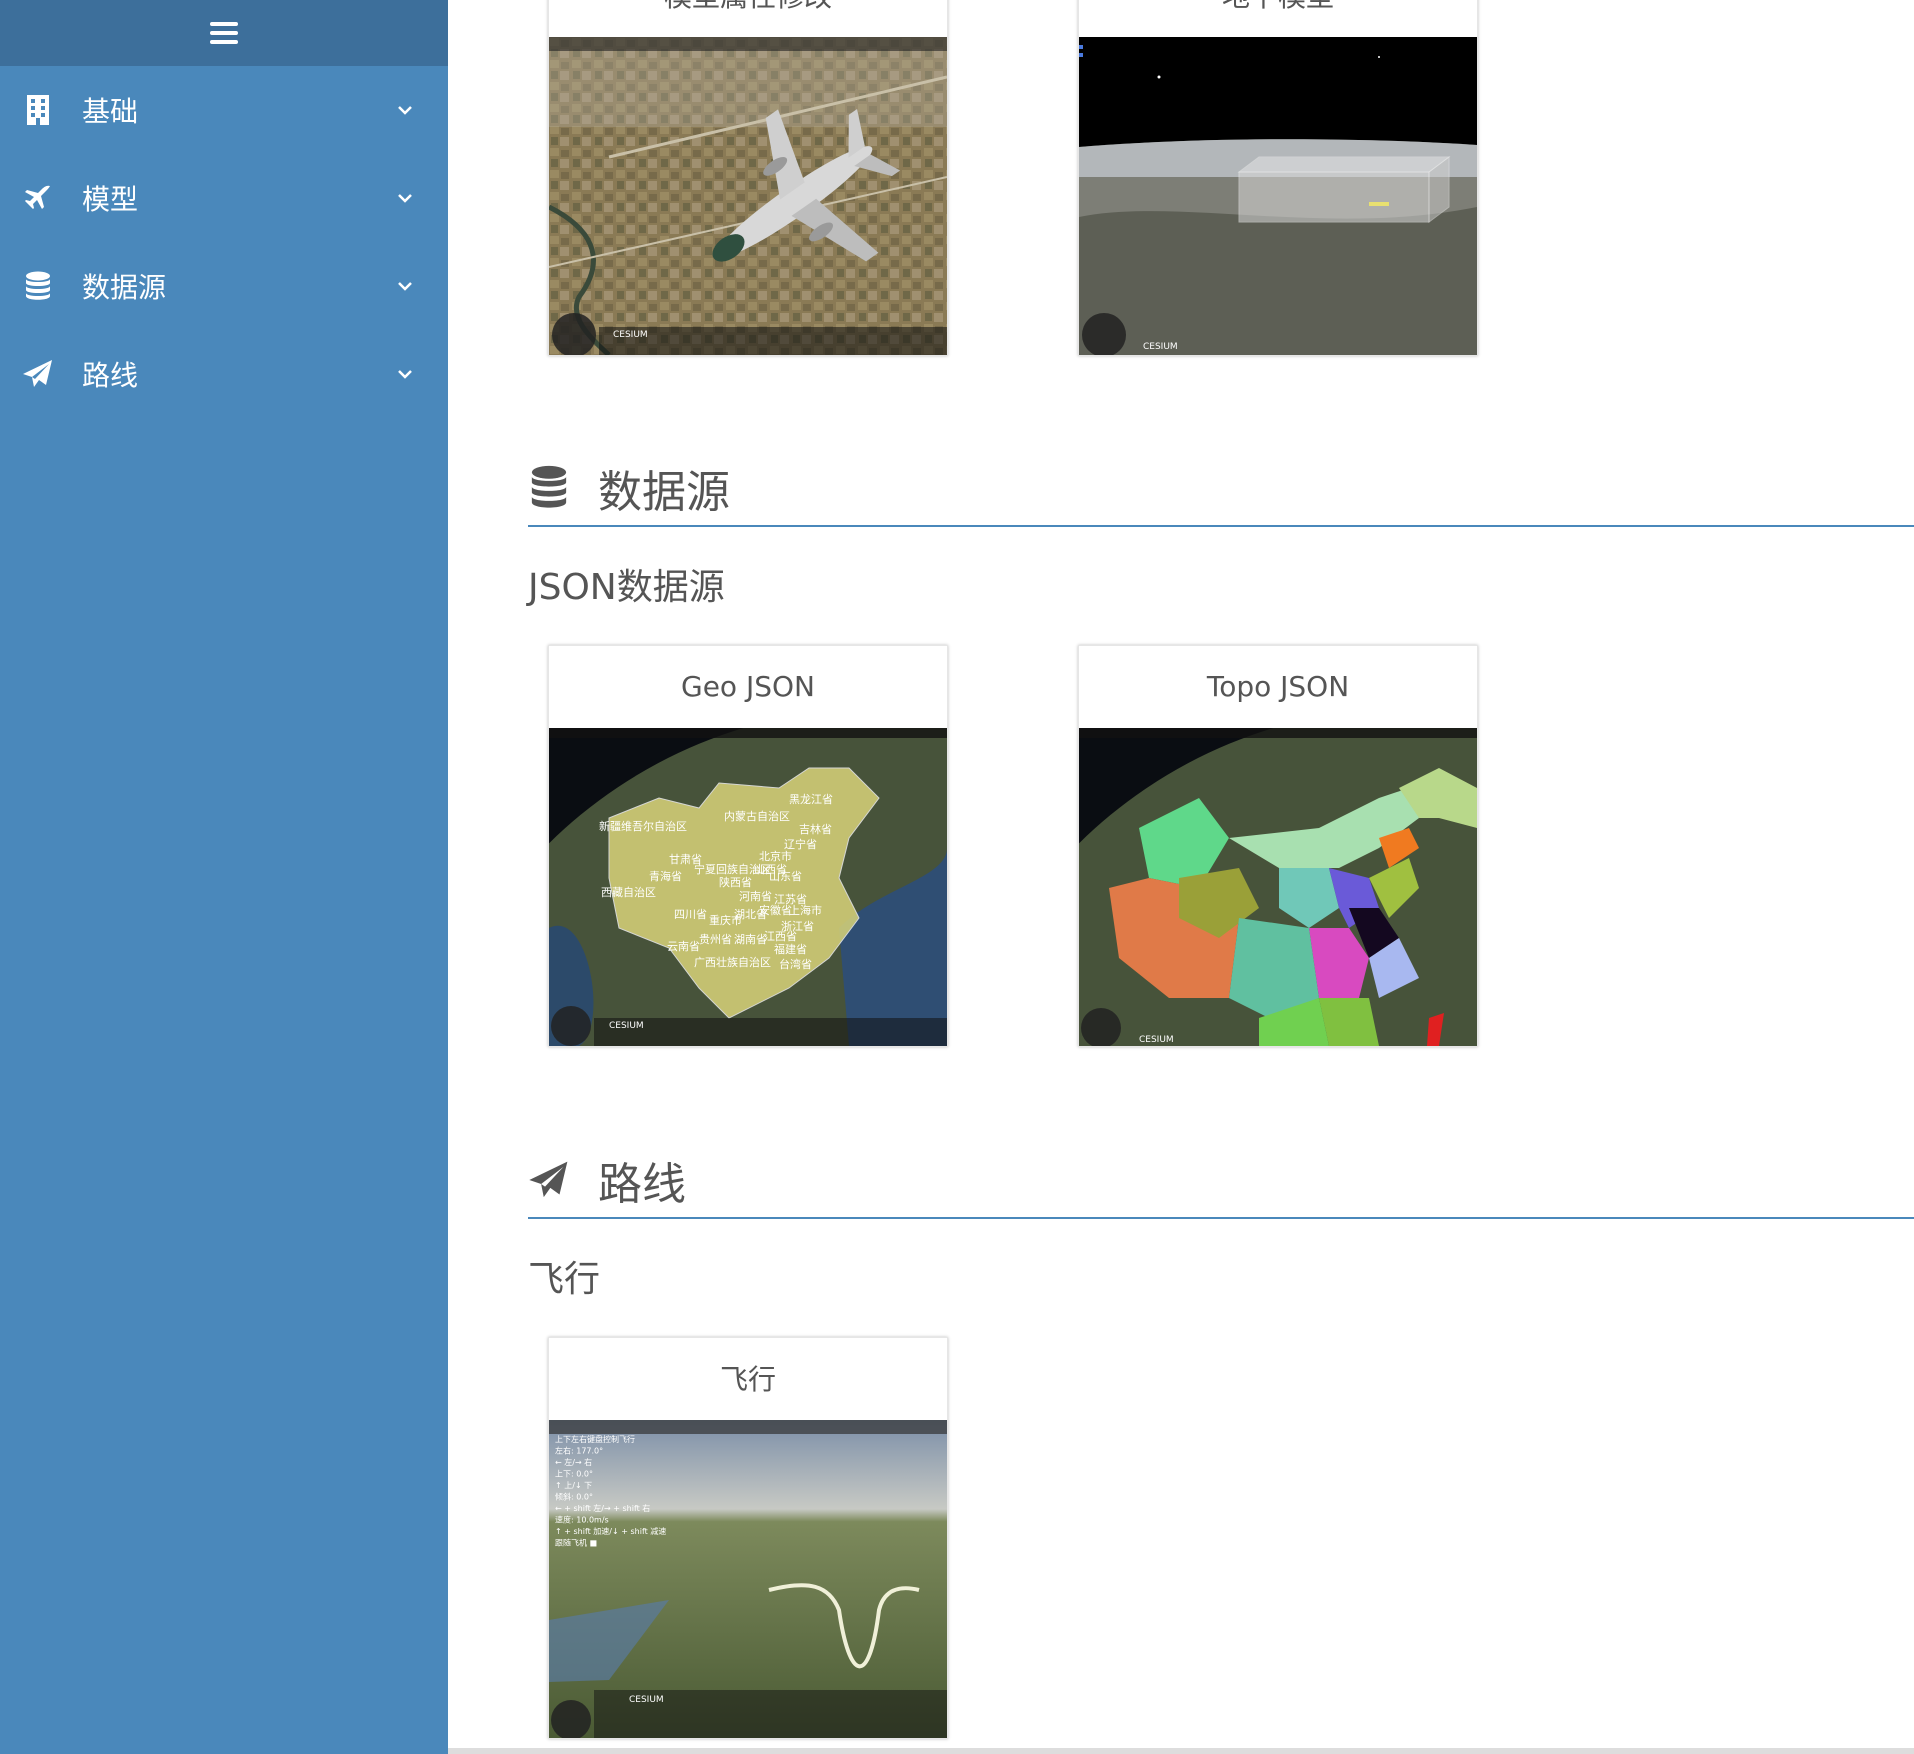 Image resolution: width=1914 pixels, height=1754 pixels. What do you see at coordinates (224, 374) in the screenshot?
I see `sidebar-item-route: 路线` at bounding box center [224, 374].